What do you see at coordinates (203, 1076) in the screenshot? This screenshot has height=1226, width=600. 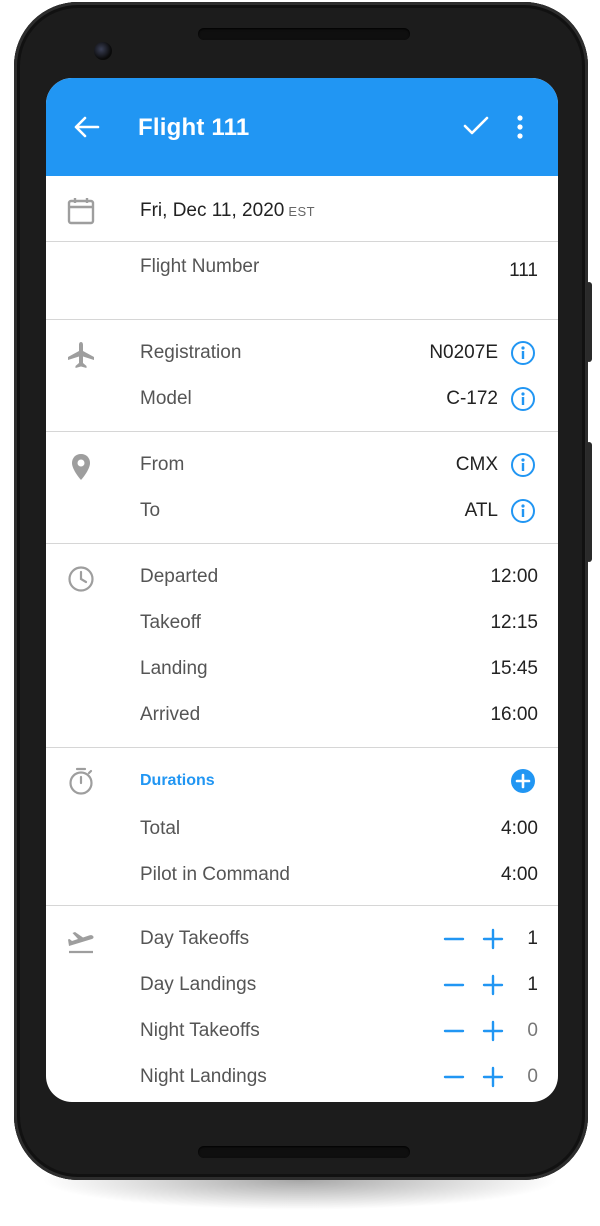 I see `night-landings-label: Night Landings` at bounding box center [203, 1076].